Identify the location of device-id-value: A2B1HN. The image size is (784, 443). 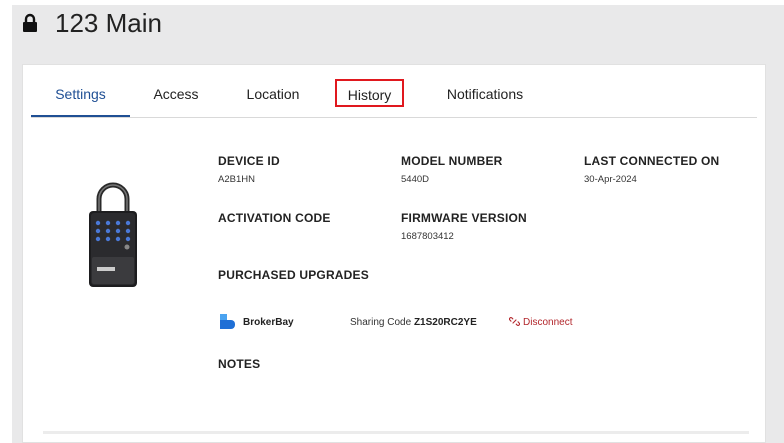
(236, 179).